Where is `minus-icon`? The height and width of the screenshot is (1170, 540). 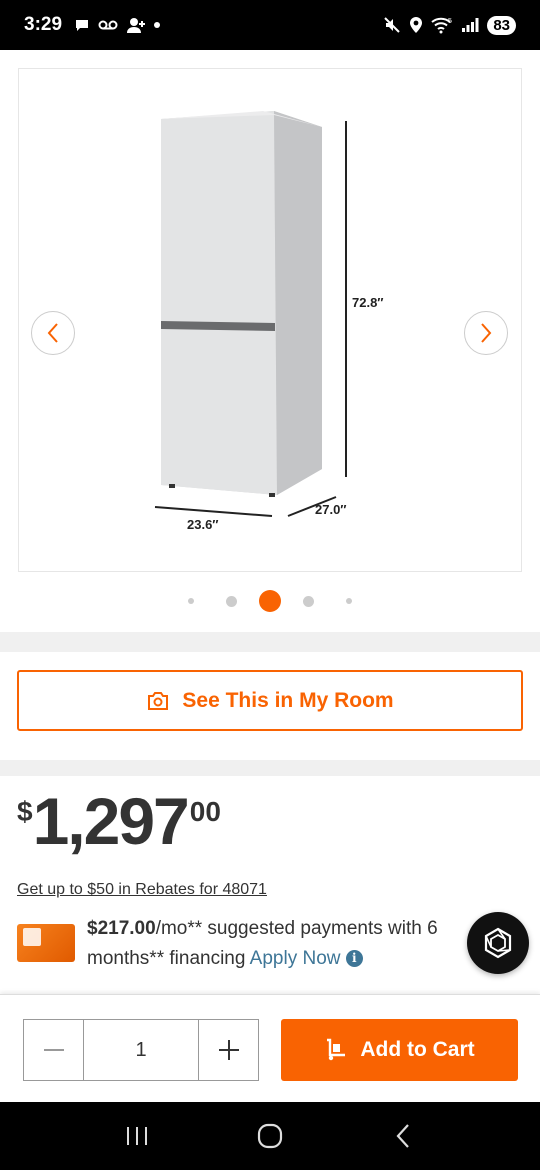 minus-icon is located at coordinates (53, 1050).